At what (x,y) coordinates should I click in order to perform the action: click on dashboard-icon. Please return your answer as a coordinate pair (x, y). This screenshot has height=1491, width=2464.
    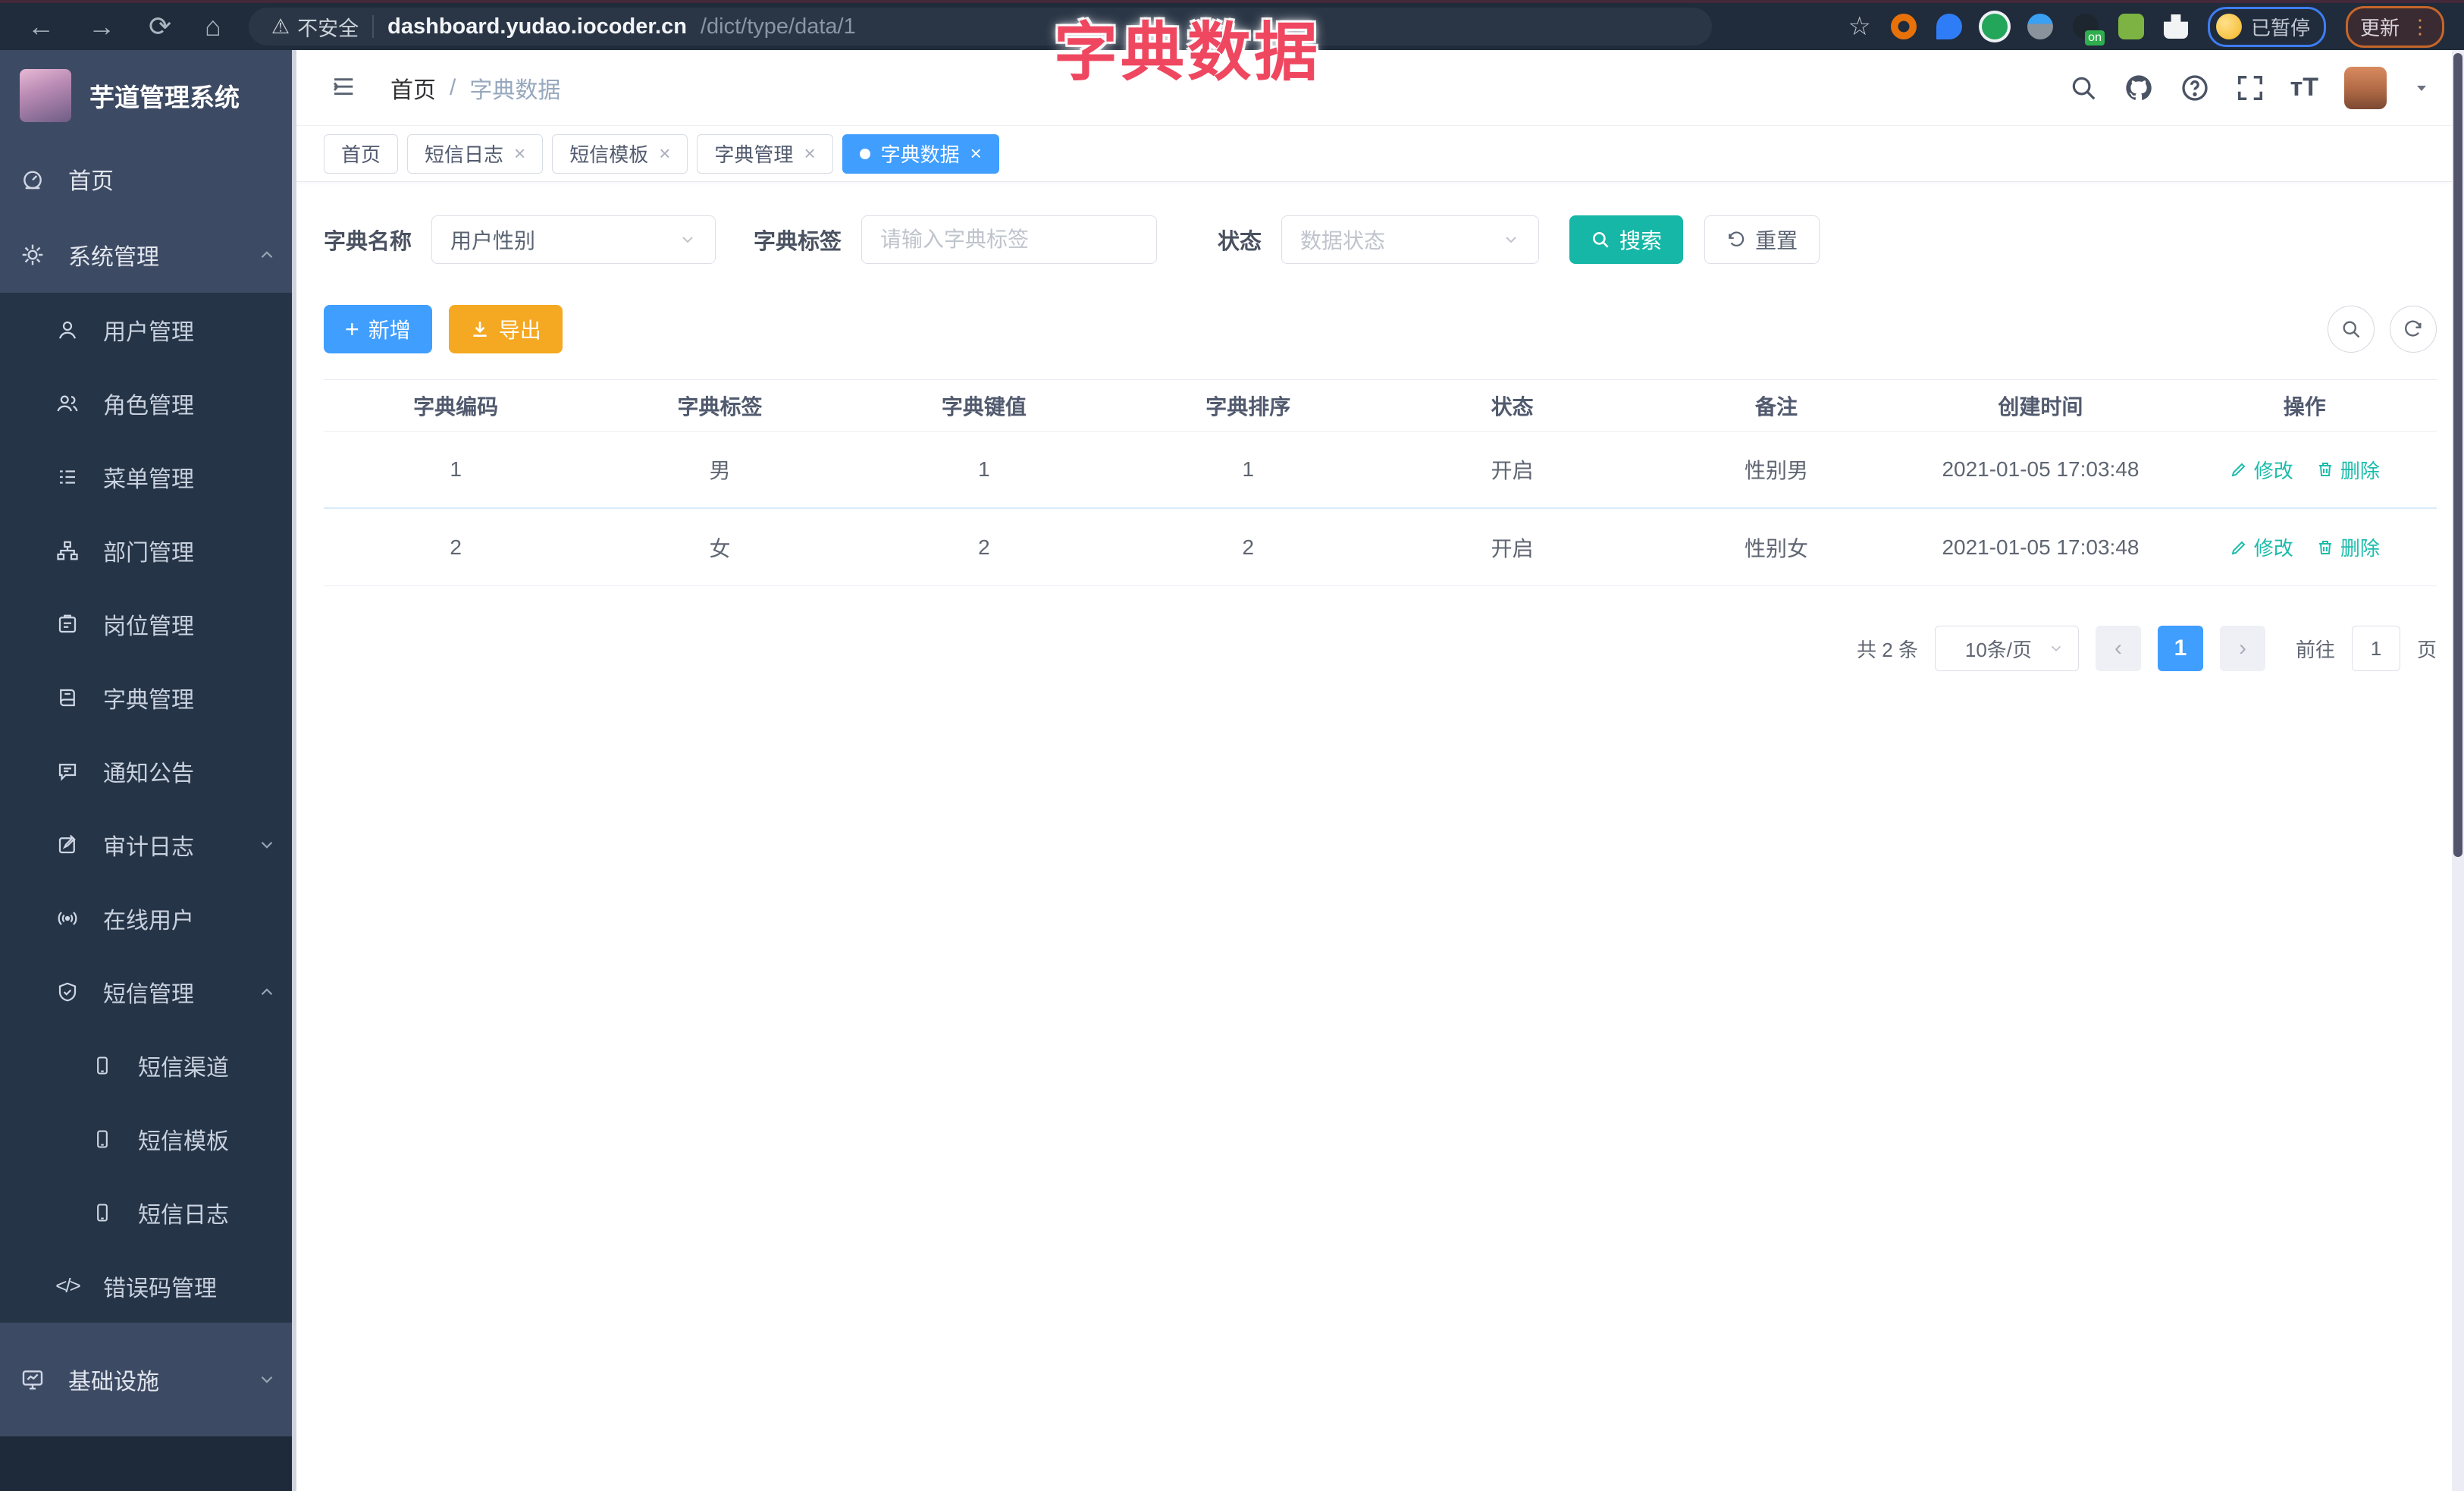
    Looking at the image, I should click on (33, 179).